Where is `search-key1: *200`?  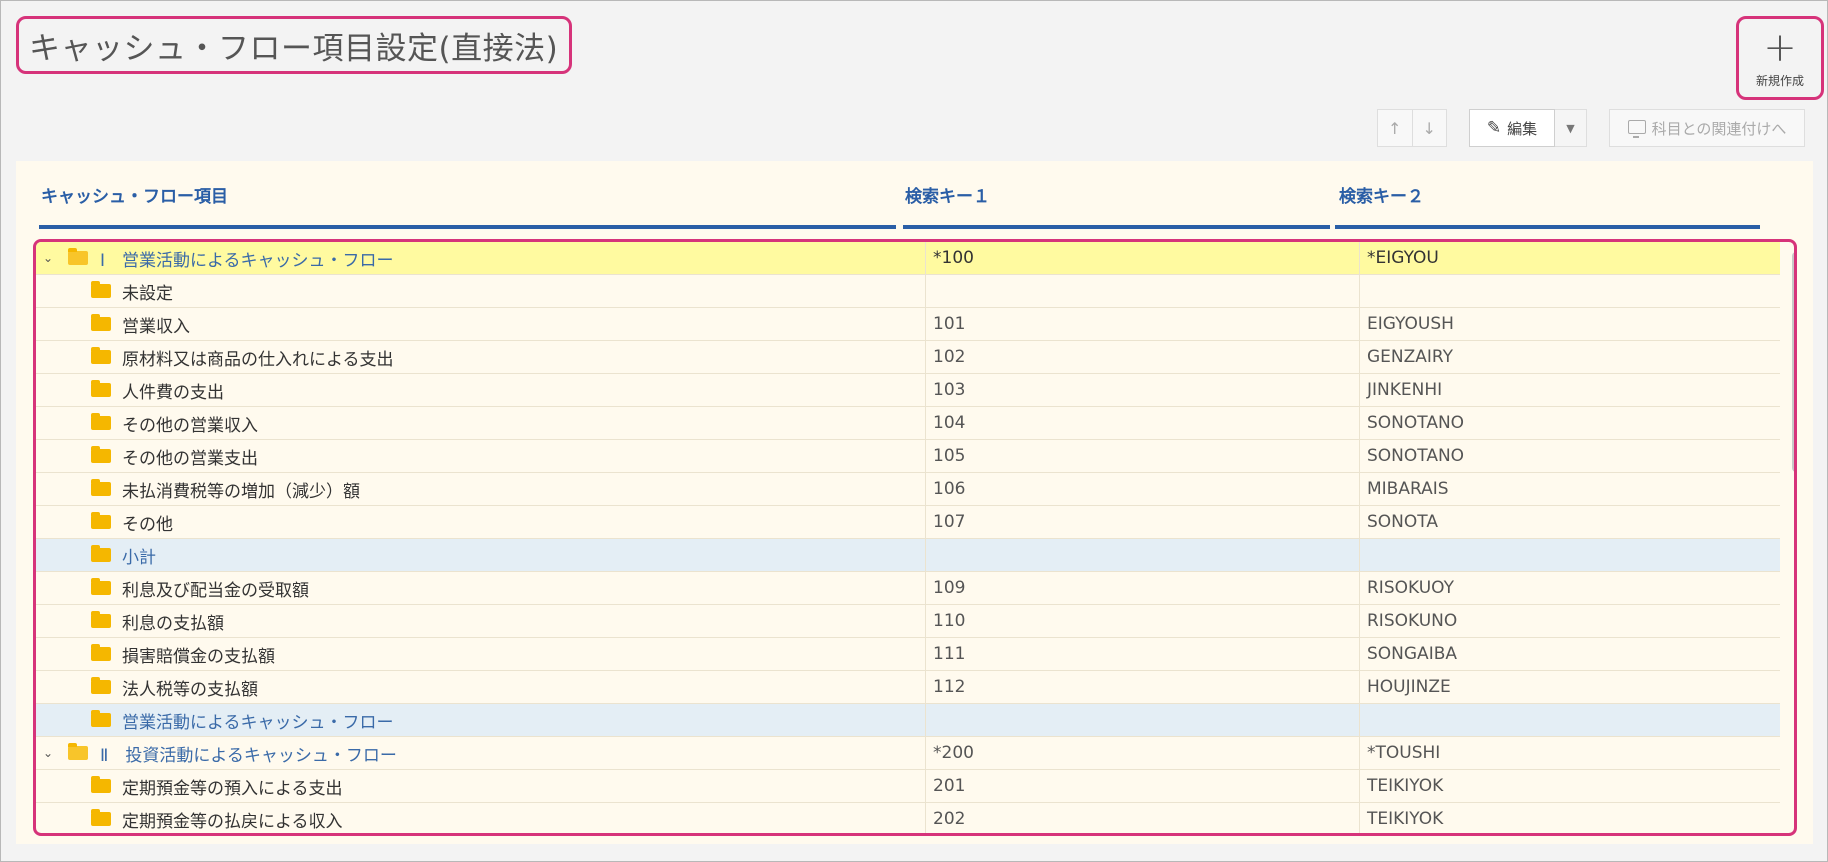 search-key1: *200 is located at coordinates (1142, 753).